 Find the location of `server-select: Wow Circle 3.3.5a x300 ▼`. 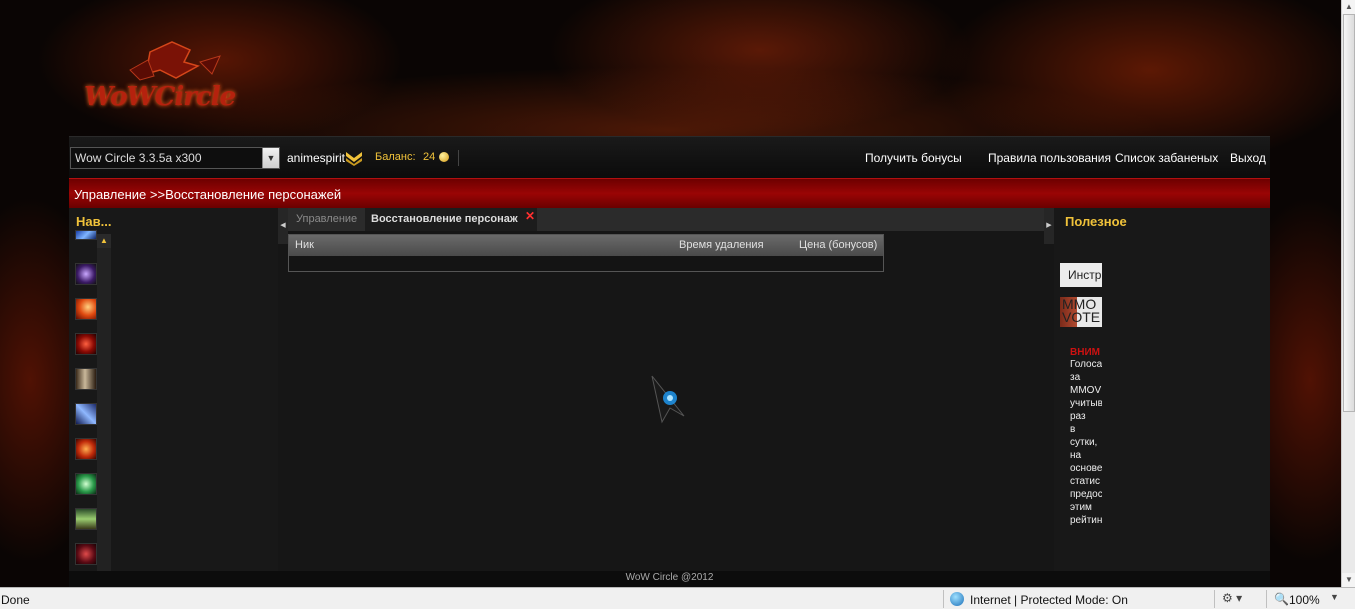

server-select: Wow Circle 3.3.5a x300 ▼ is located at coordinates (175, 158).